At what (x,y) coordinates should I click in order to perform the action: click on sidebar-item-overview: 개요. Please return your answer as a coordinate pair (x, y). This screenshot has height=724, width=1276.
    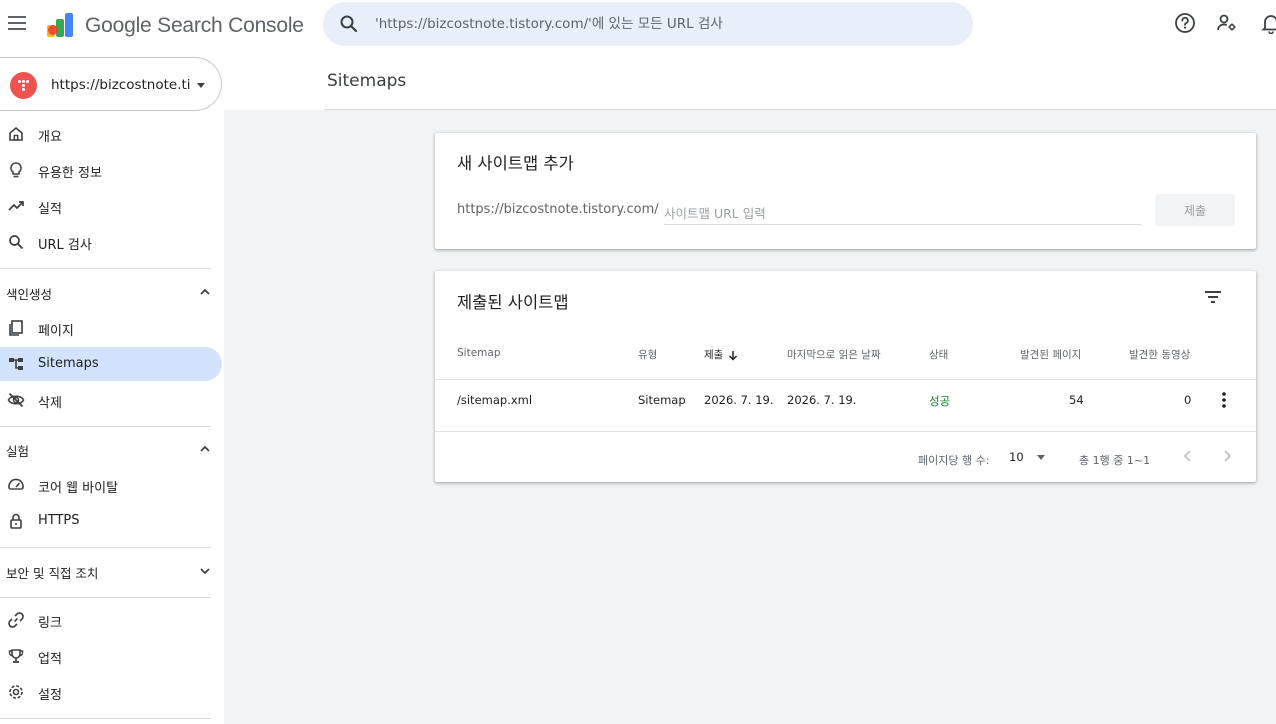
    Looking at the image, I should click on (111, 134).